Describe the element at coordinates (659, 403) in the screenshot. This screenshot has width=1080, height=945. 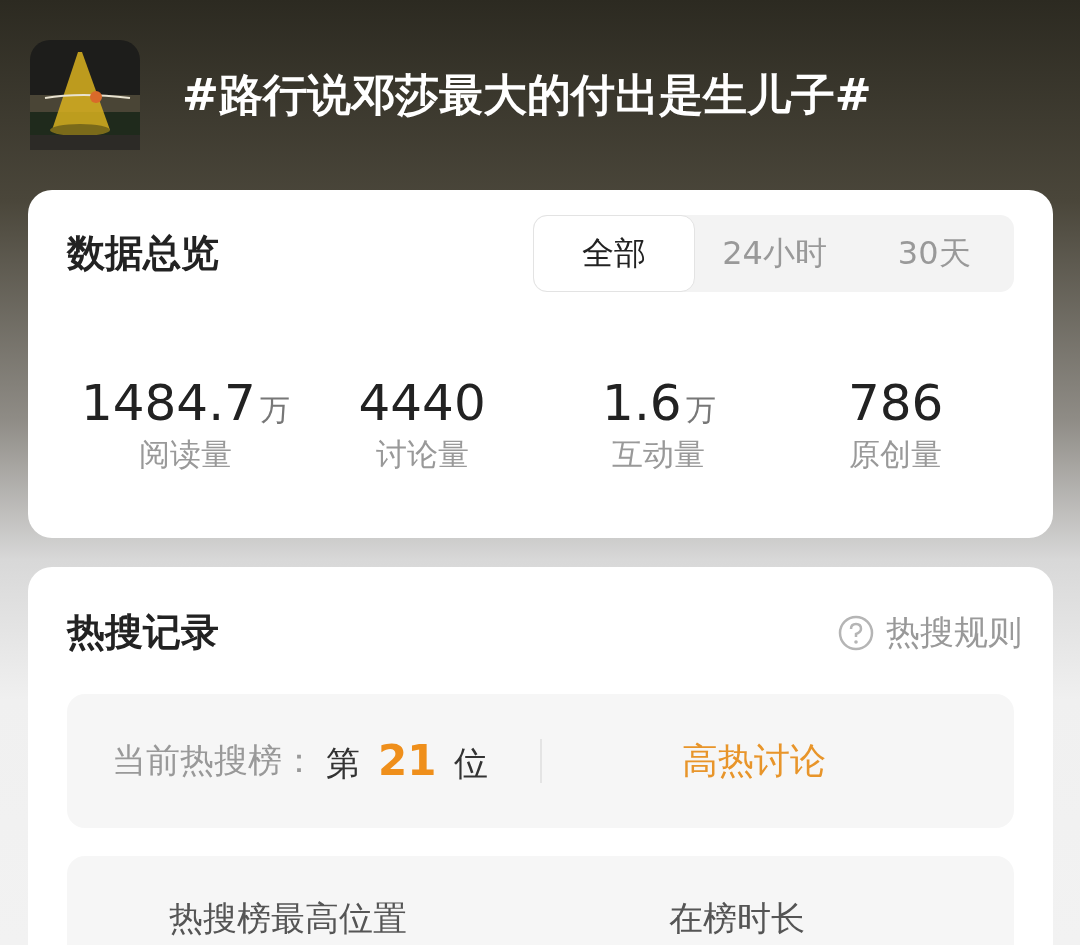
I see `stat-value: 1.6 万` at that location.